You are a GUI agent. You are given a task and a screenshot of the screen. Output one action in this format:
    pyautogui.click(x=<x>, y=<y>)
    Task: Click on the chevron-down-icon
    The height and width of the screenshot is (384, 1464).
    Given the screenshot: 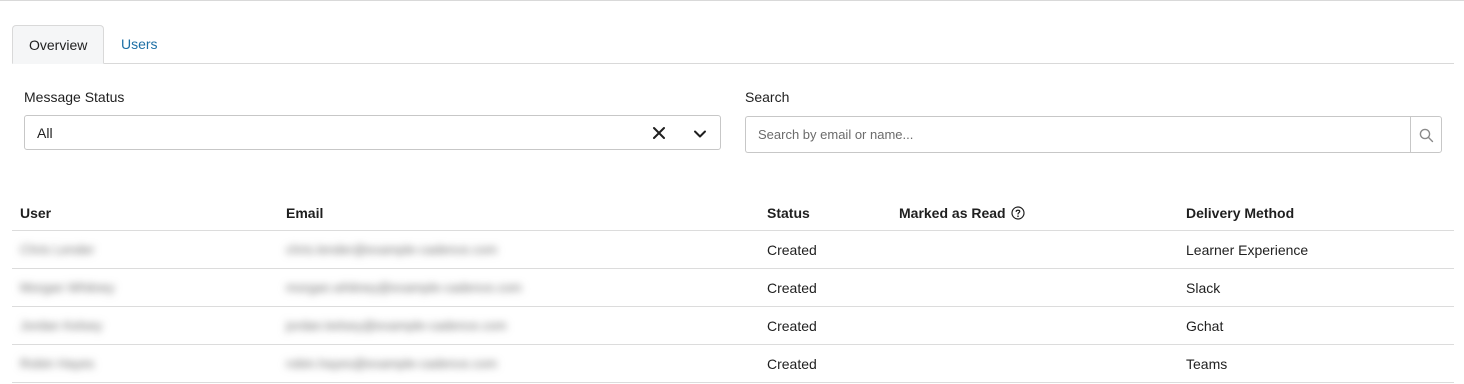 What is the action you would take?
    pyautogui.click(x=700, y=134)
    